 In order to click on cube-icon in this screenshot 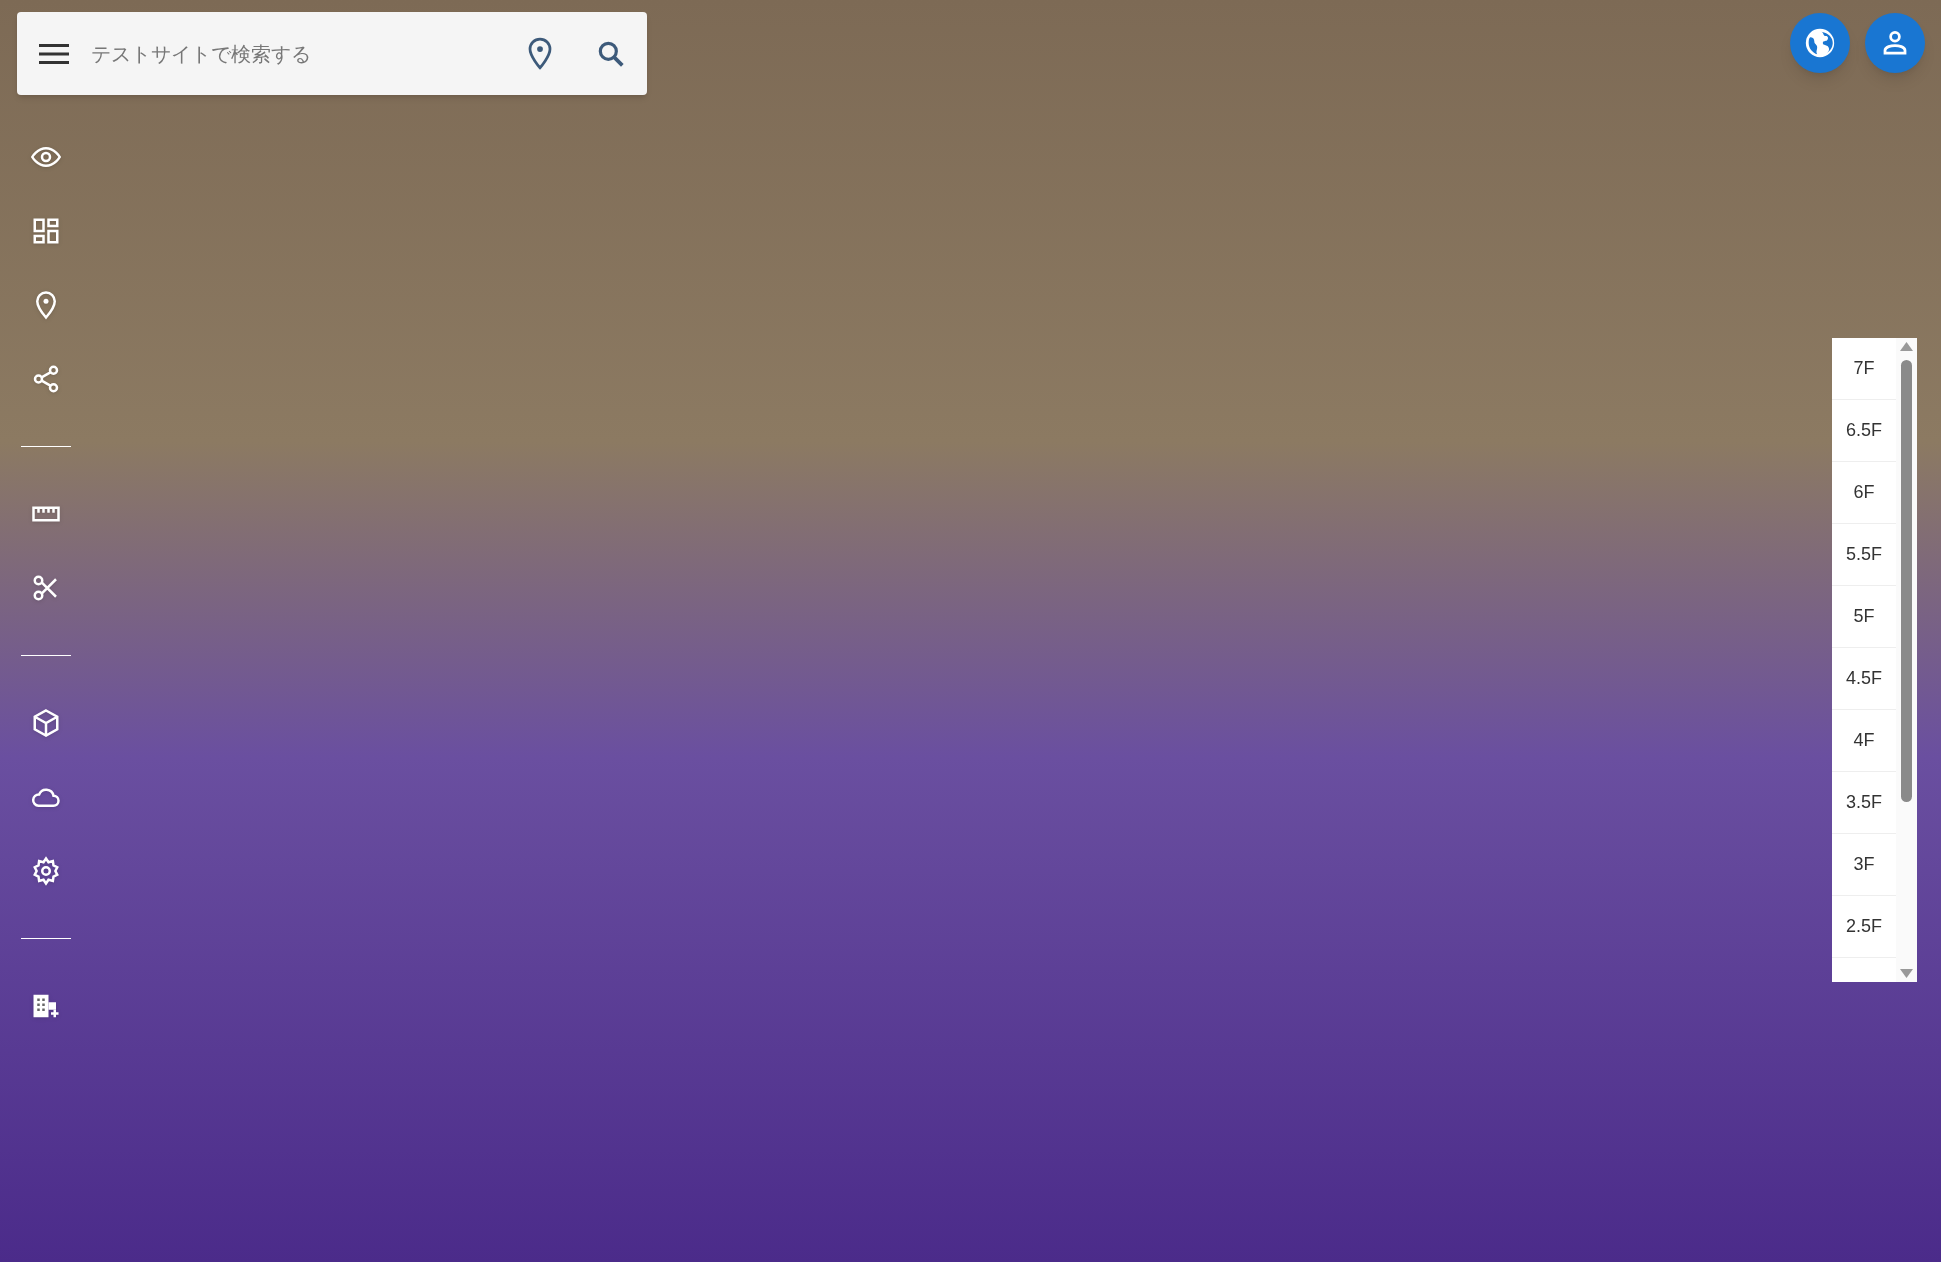, I will do `click(46, 723)`.